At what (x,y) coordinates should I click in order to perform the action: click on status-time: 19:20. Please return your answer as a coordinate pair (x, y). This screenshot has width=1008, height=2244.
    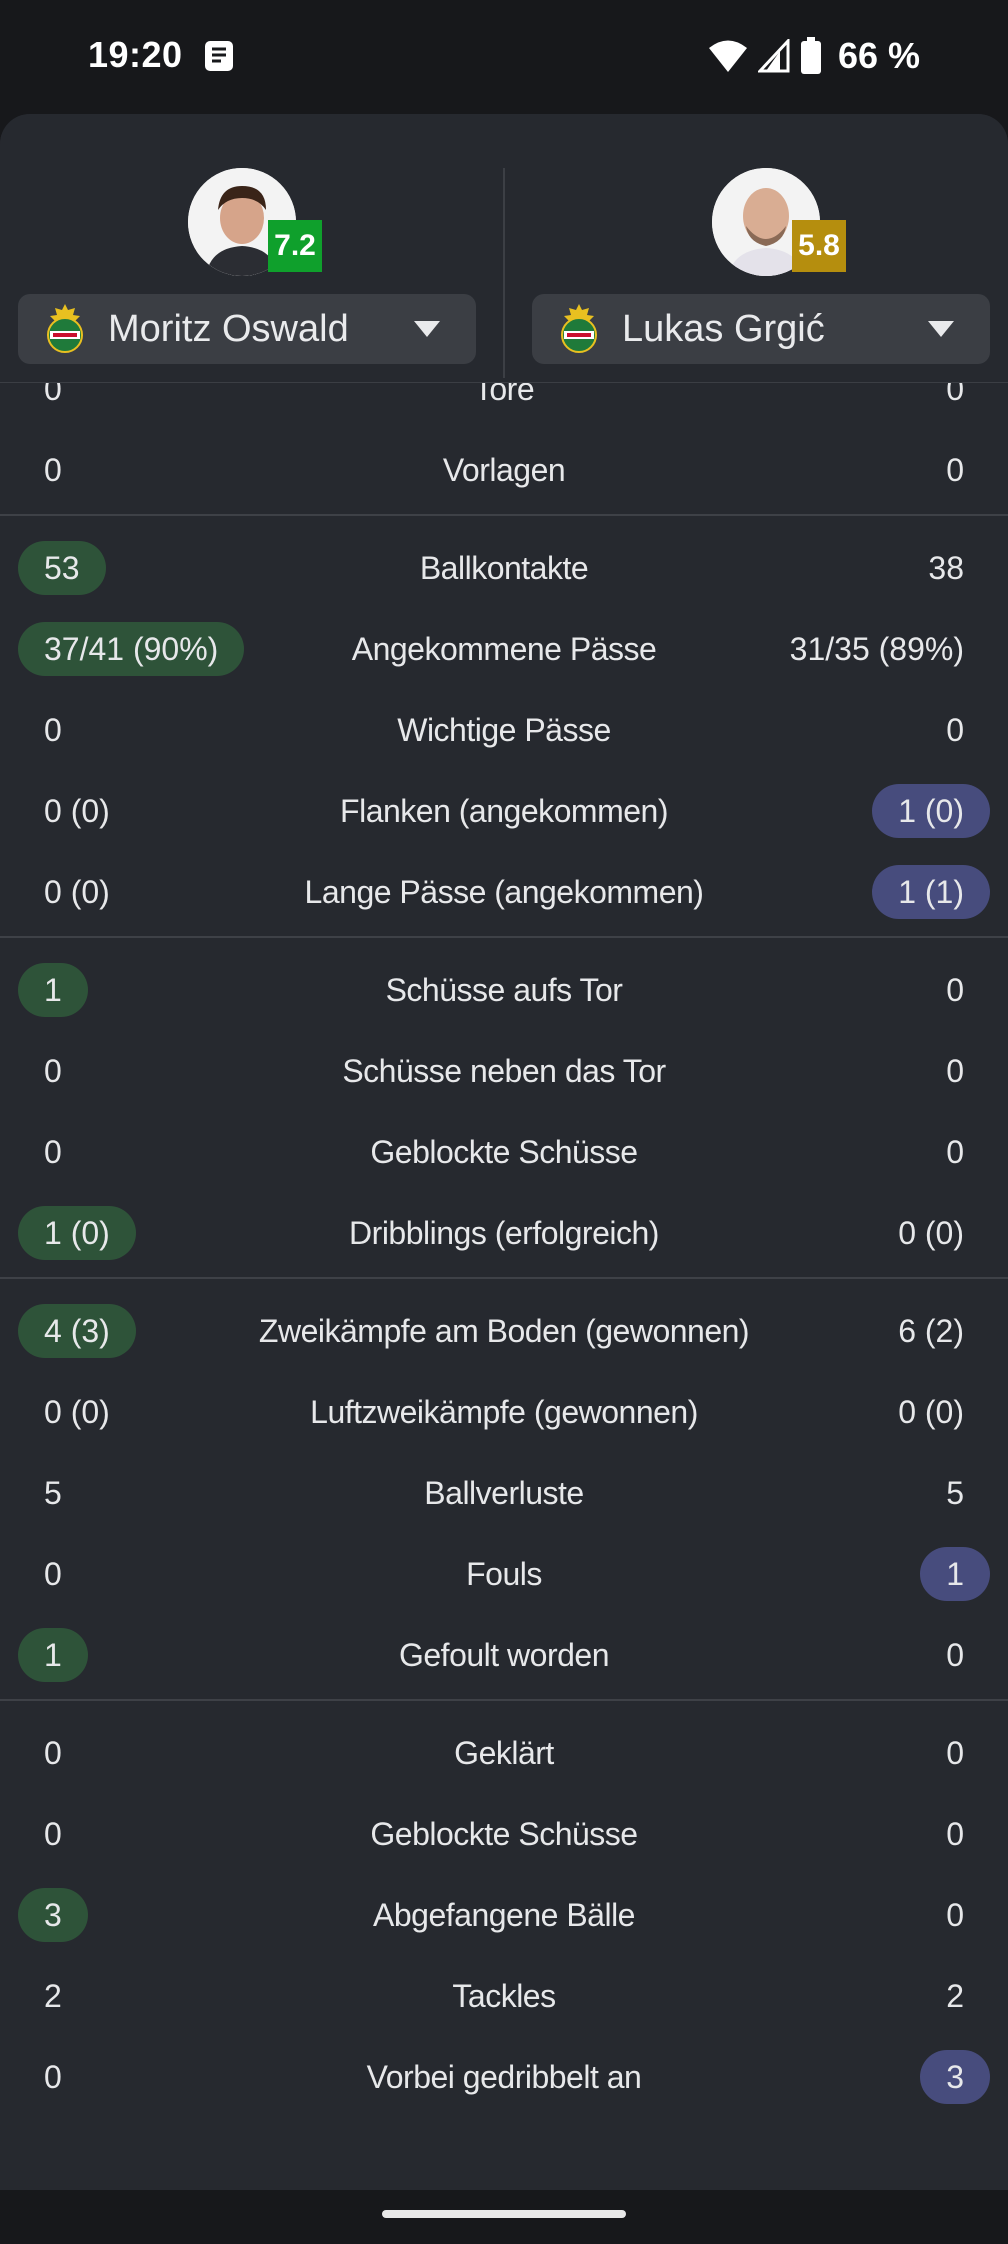
    Looking at the image, I should click on (135, 54).